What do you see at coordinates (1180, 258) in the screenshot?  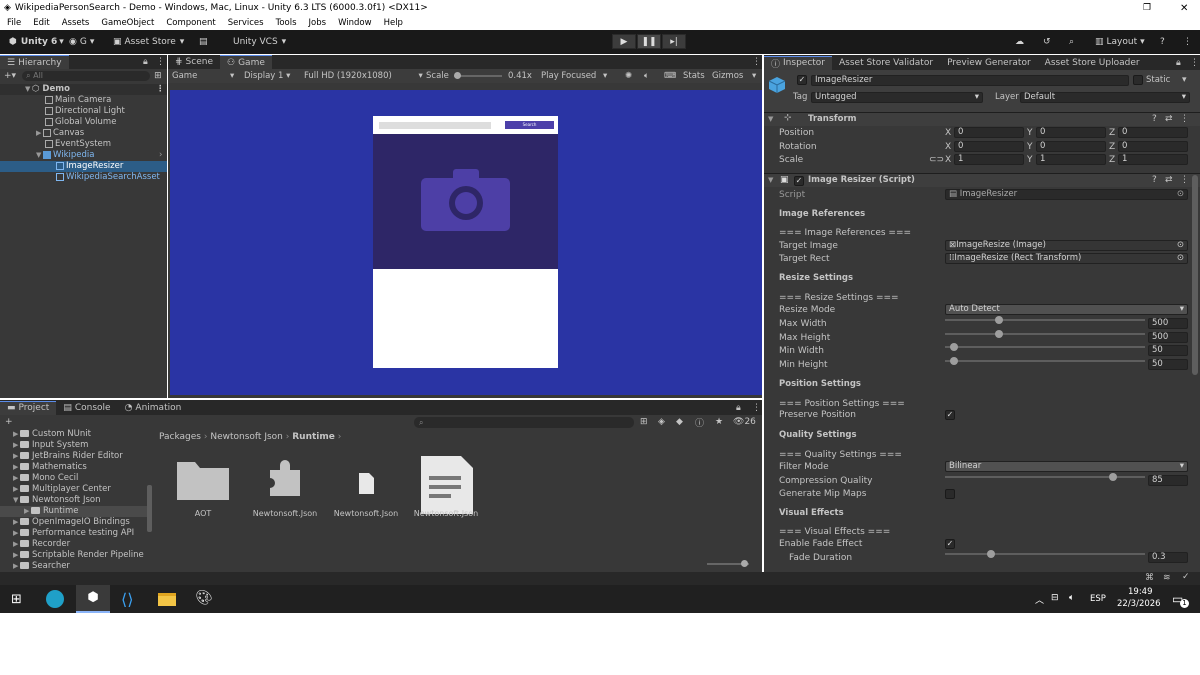 I see `object-picker-icon: ⊙` at bounding box center [1180, 258].